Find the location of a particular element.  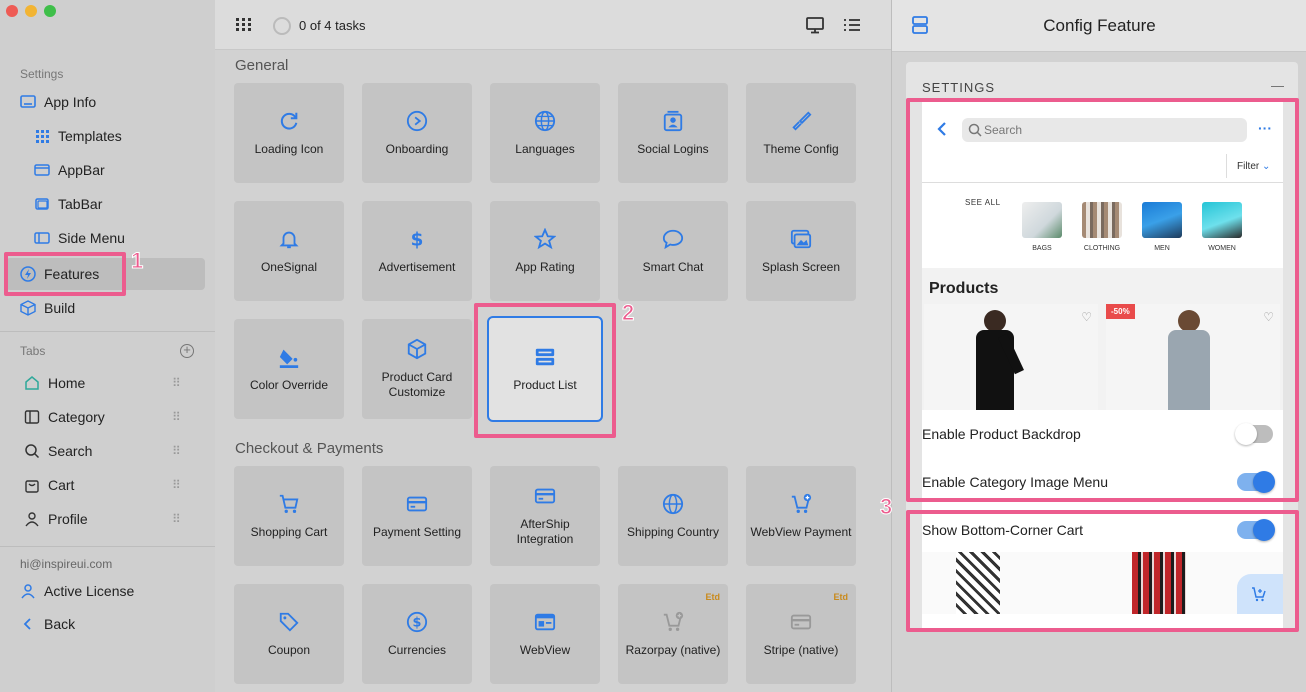

refresh-icon is located at coordinates (289, 120).